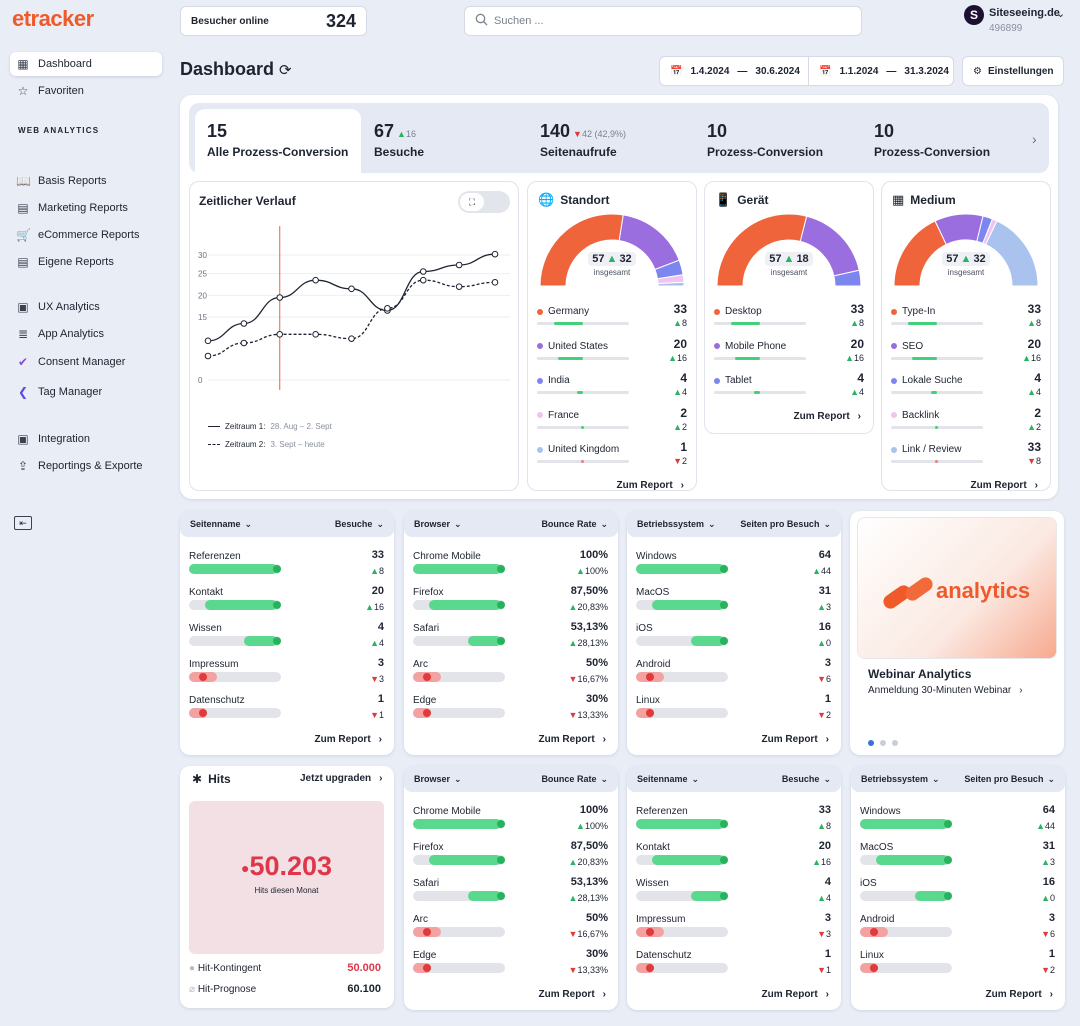 The height and width of the screenshot is (1026, 1080). What do you see at coordinates (966, 456) in the screenshot?
I see `legend-row: Link / Review 33 ▼8` at bounding box center [966, 456].